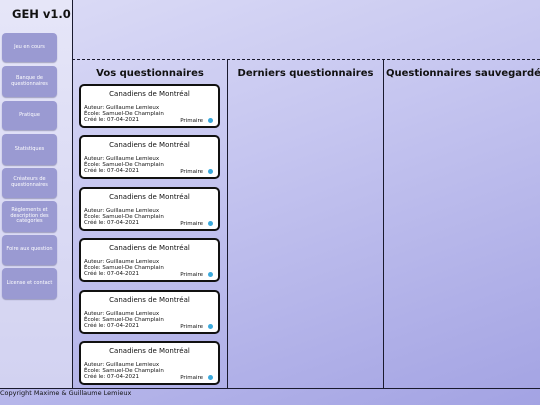 Image resolution: width=540 pixels, height=405 pixels. What do you see at coordinates (150, 73) in the screenshot?
I see `column-header-vos-questionnaires: Vos questionnaires` at bounding box center [150, 73].